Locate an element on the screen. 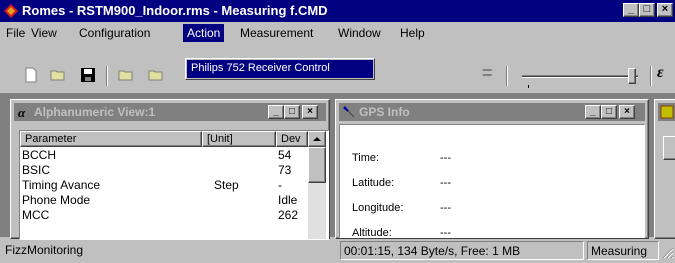 The height and width of the screenshot is (263, 675). row-value: 73 is located at coordinates (285, 170).